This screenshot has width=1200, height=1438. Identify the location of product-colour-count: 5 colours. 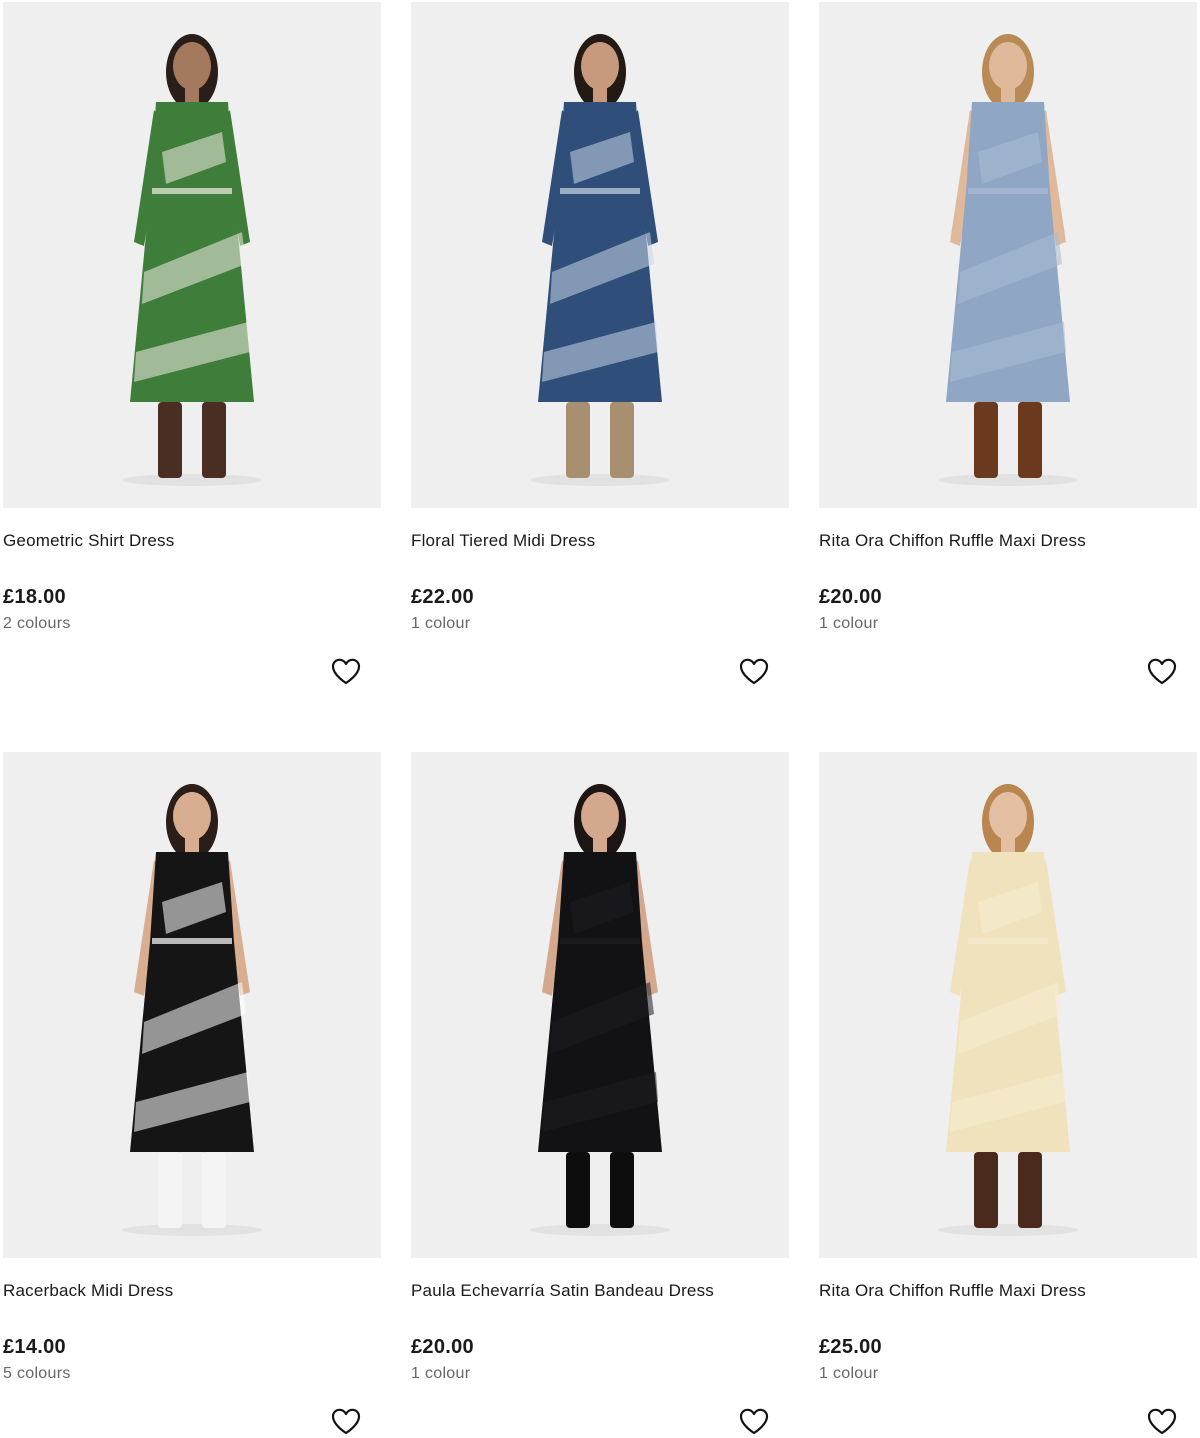
(37, 1373).